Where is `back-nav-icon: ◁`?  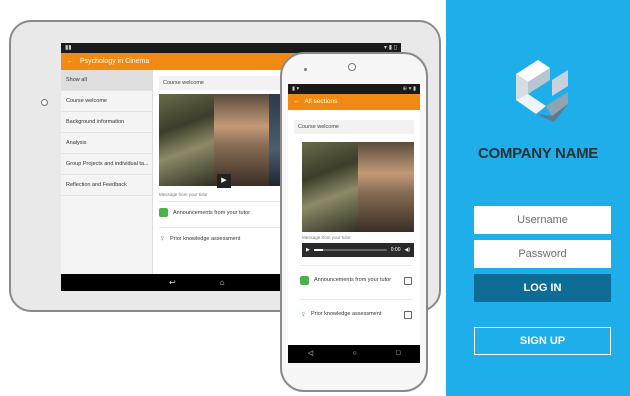 back-nav-icon: ◁ is located at coordinates (310, 354).